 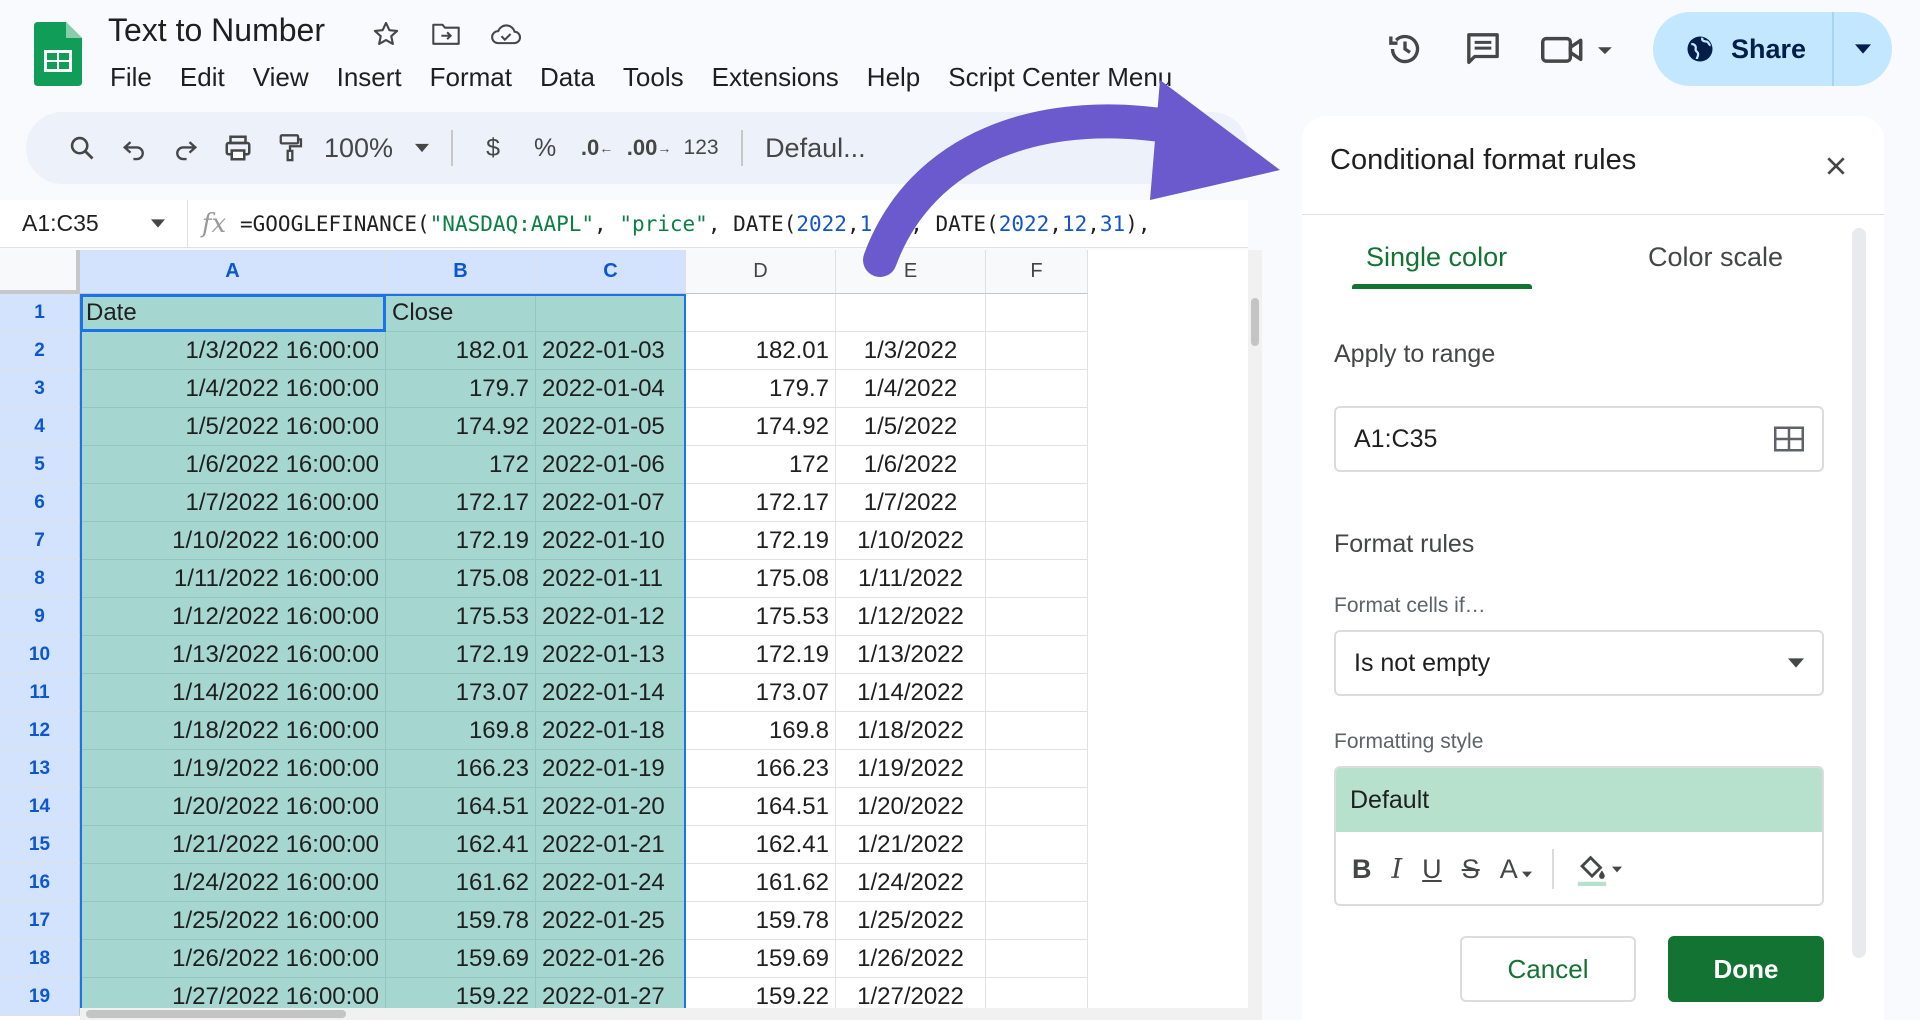 What do you see at coordinates (40, 427) in the screenshot?
I see `row-header: 4` at bounding box center [40, 427].